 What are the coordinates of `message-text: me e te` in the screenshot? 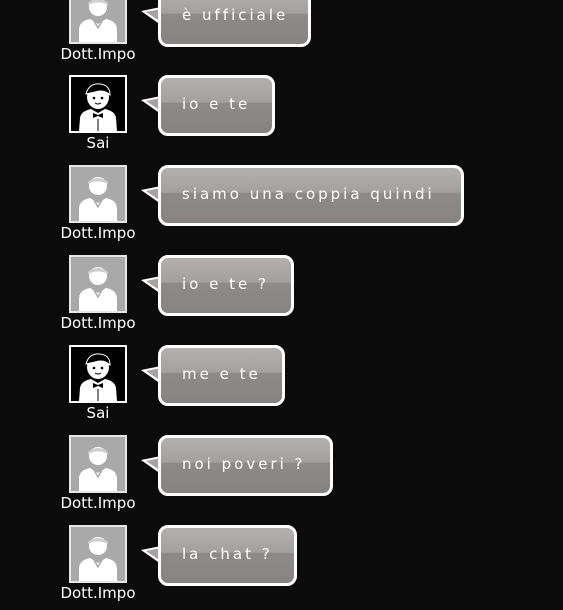 It's located at (221, 374).